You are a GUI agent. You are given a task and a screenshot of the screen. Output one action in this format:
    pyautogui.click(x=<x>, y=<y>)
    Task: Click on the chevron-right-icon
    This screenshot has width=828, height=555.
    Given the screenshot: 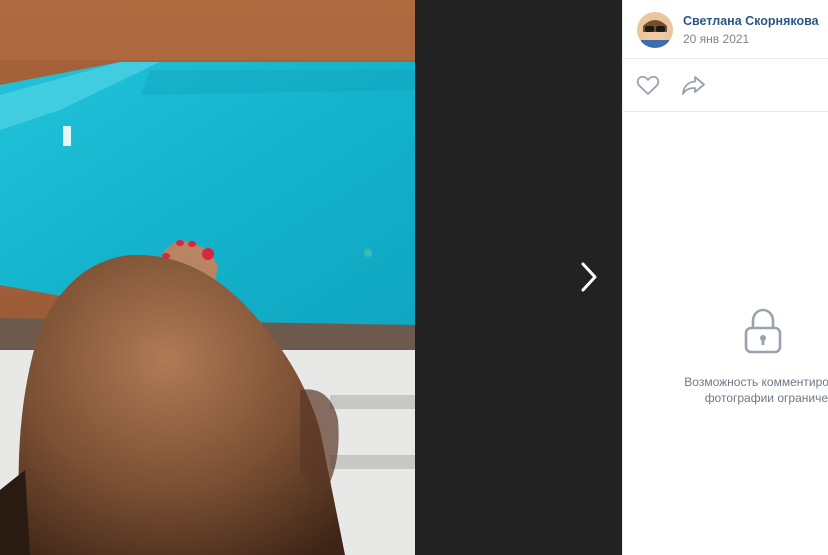 What is the action you would take?
    pyautogui.click(x=589, y=277)
    